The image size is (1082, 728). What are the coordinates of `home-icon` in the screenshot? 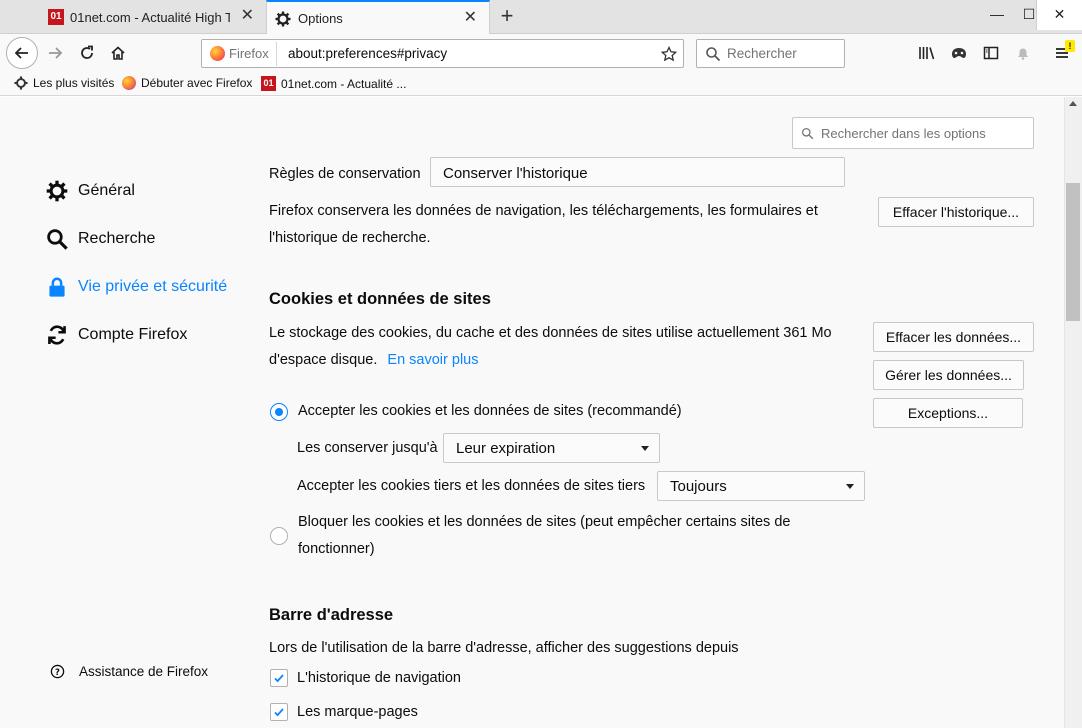 It's located at (118, 53).